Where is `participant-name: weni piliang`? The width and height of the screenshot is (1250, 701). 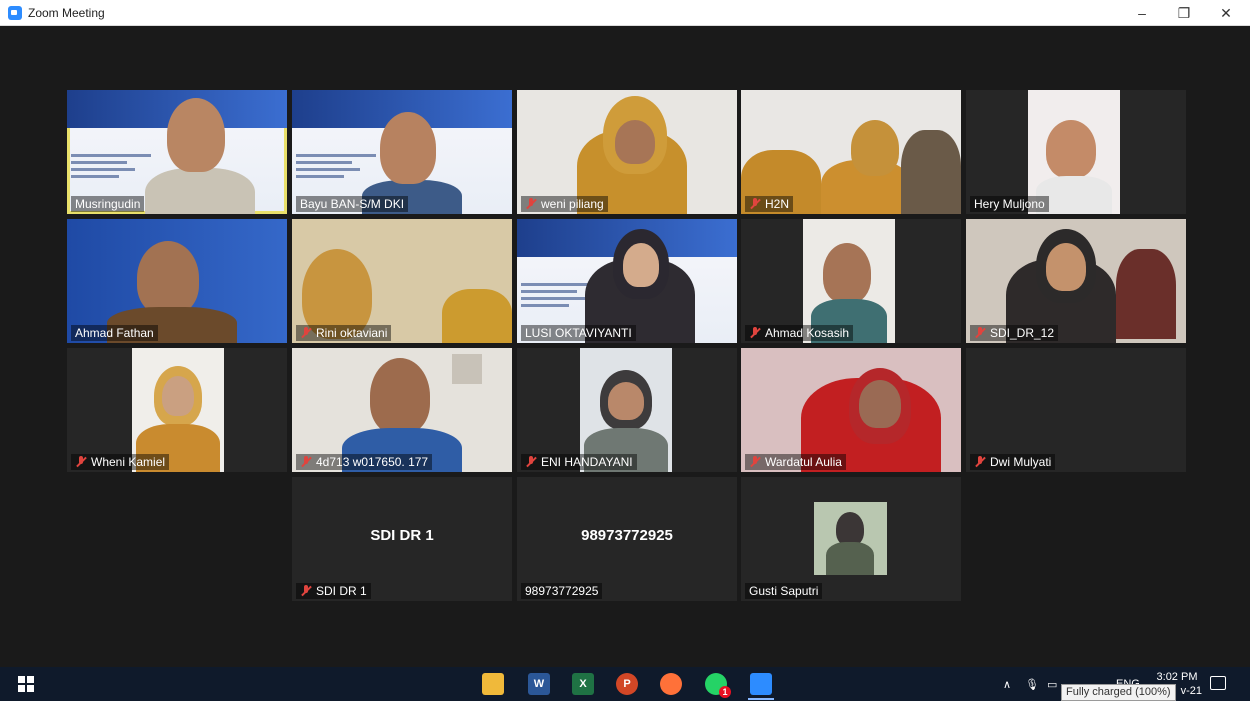
participant-name: weni piliang is located at coordinates (564, 204).